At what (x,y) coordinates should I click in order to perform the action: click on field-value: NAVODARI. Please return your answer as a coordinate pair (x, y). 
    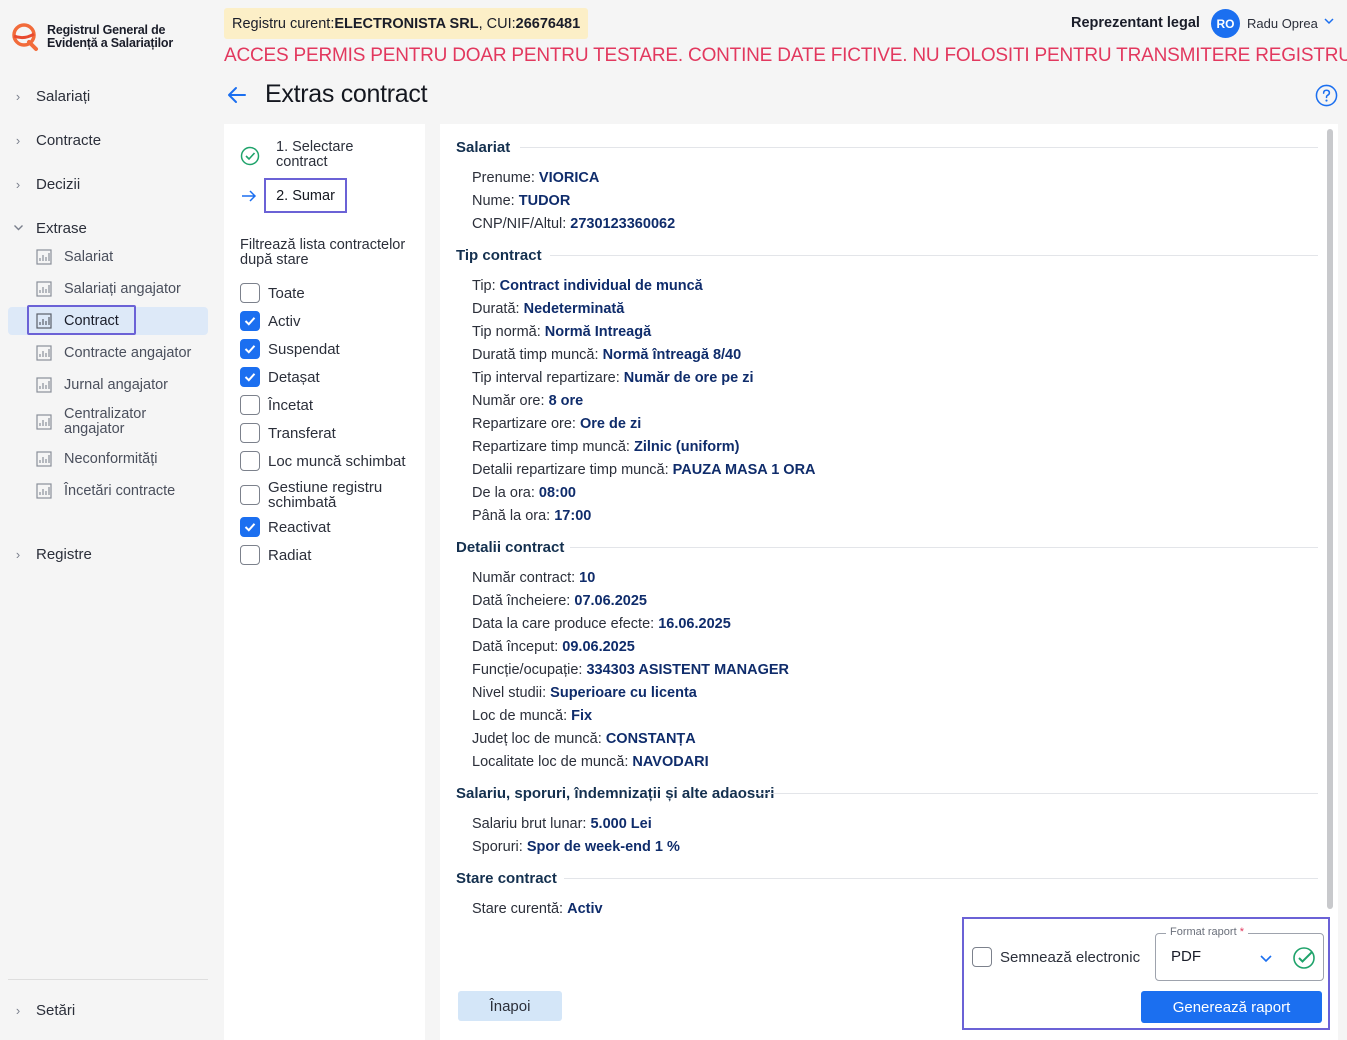
    Looking at the image, I should click on (670, 762).